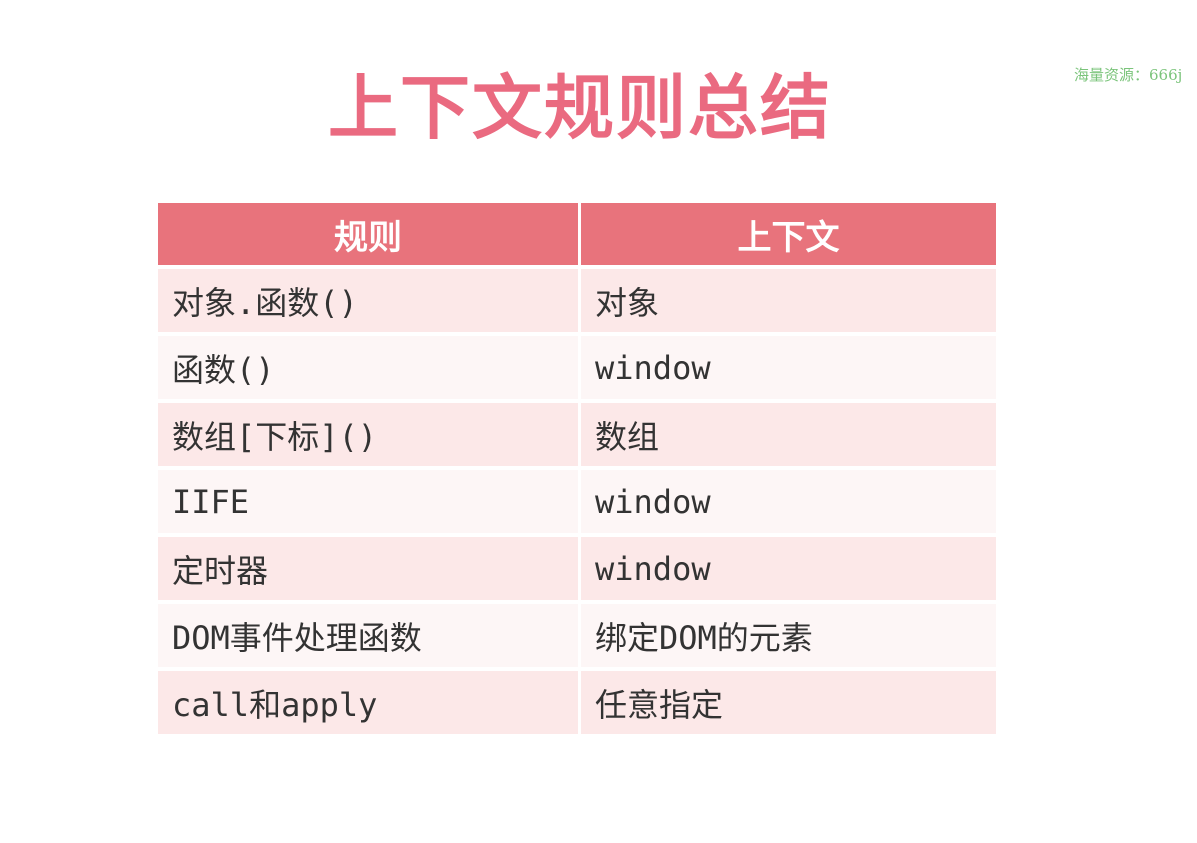 The image size is (1197, 843). What do you see at coordinates (788, 635) in the screenshot?
I see `context-cell: 绑定DOM的元素` at bounding box center [788, 635].